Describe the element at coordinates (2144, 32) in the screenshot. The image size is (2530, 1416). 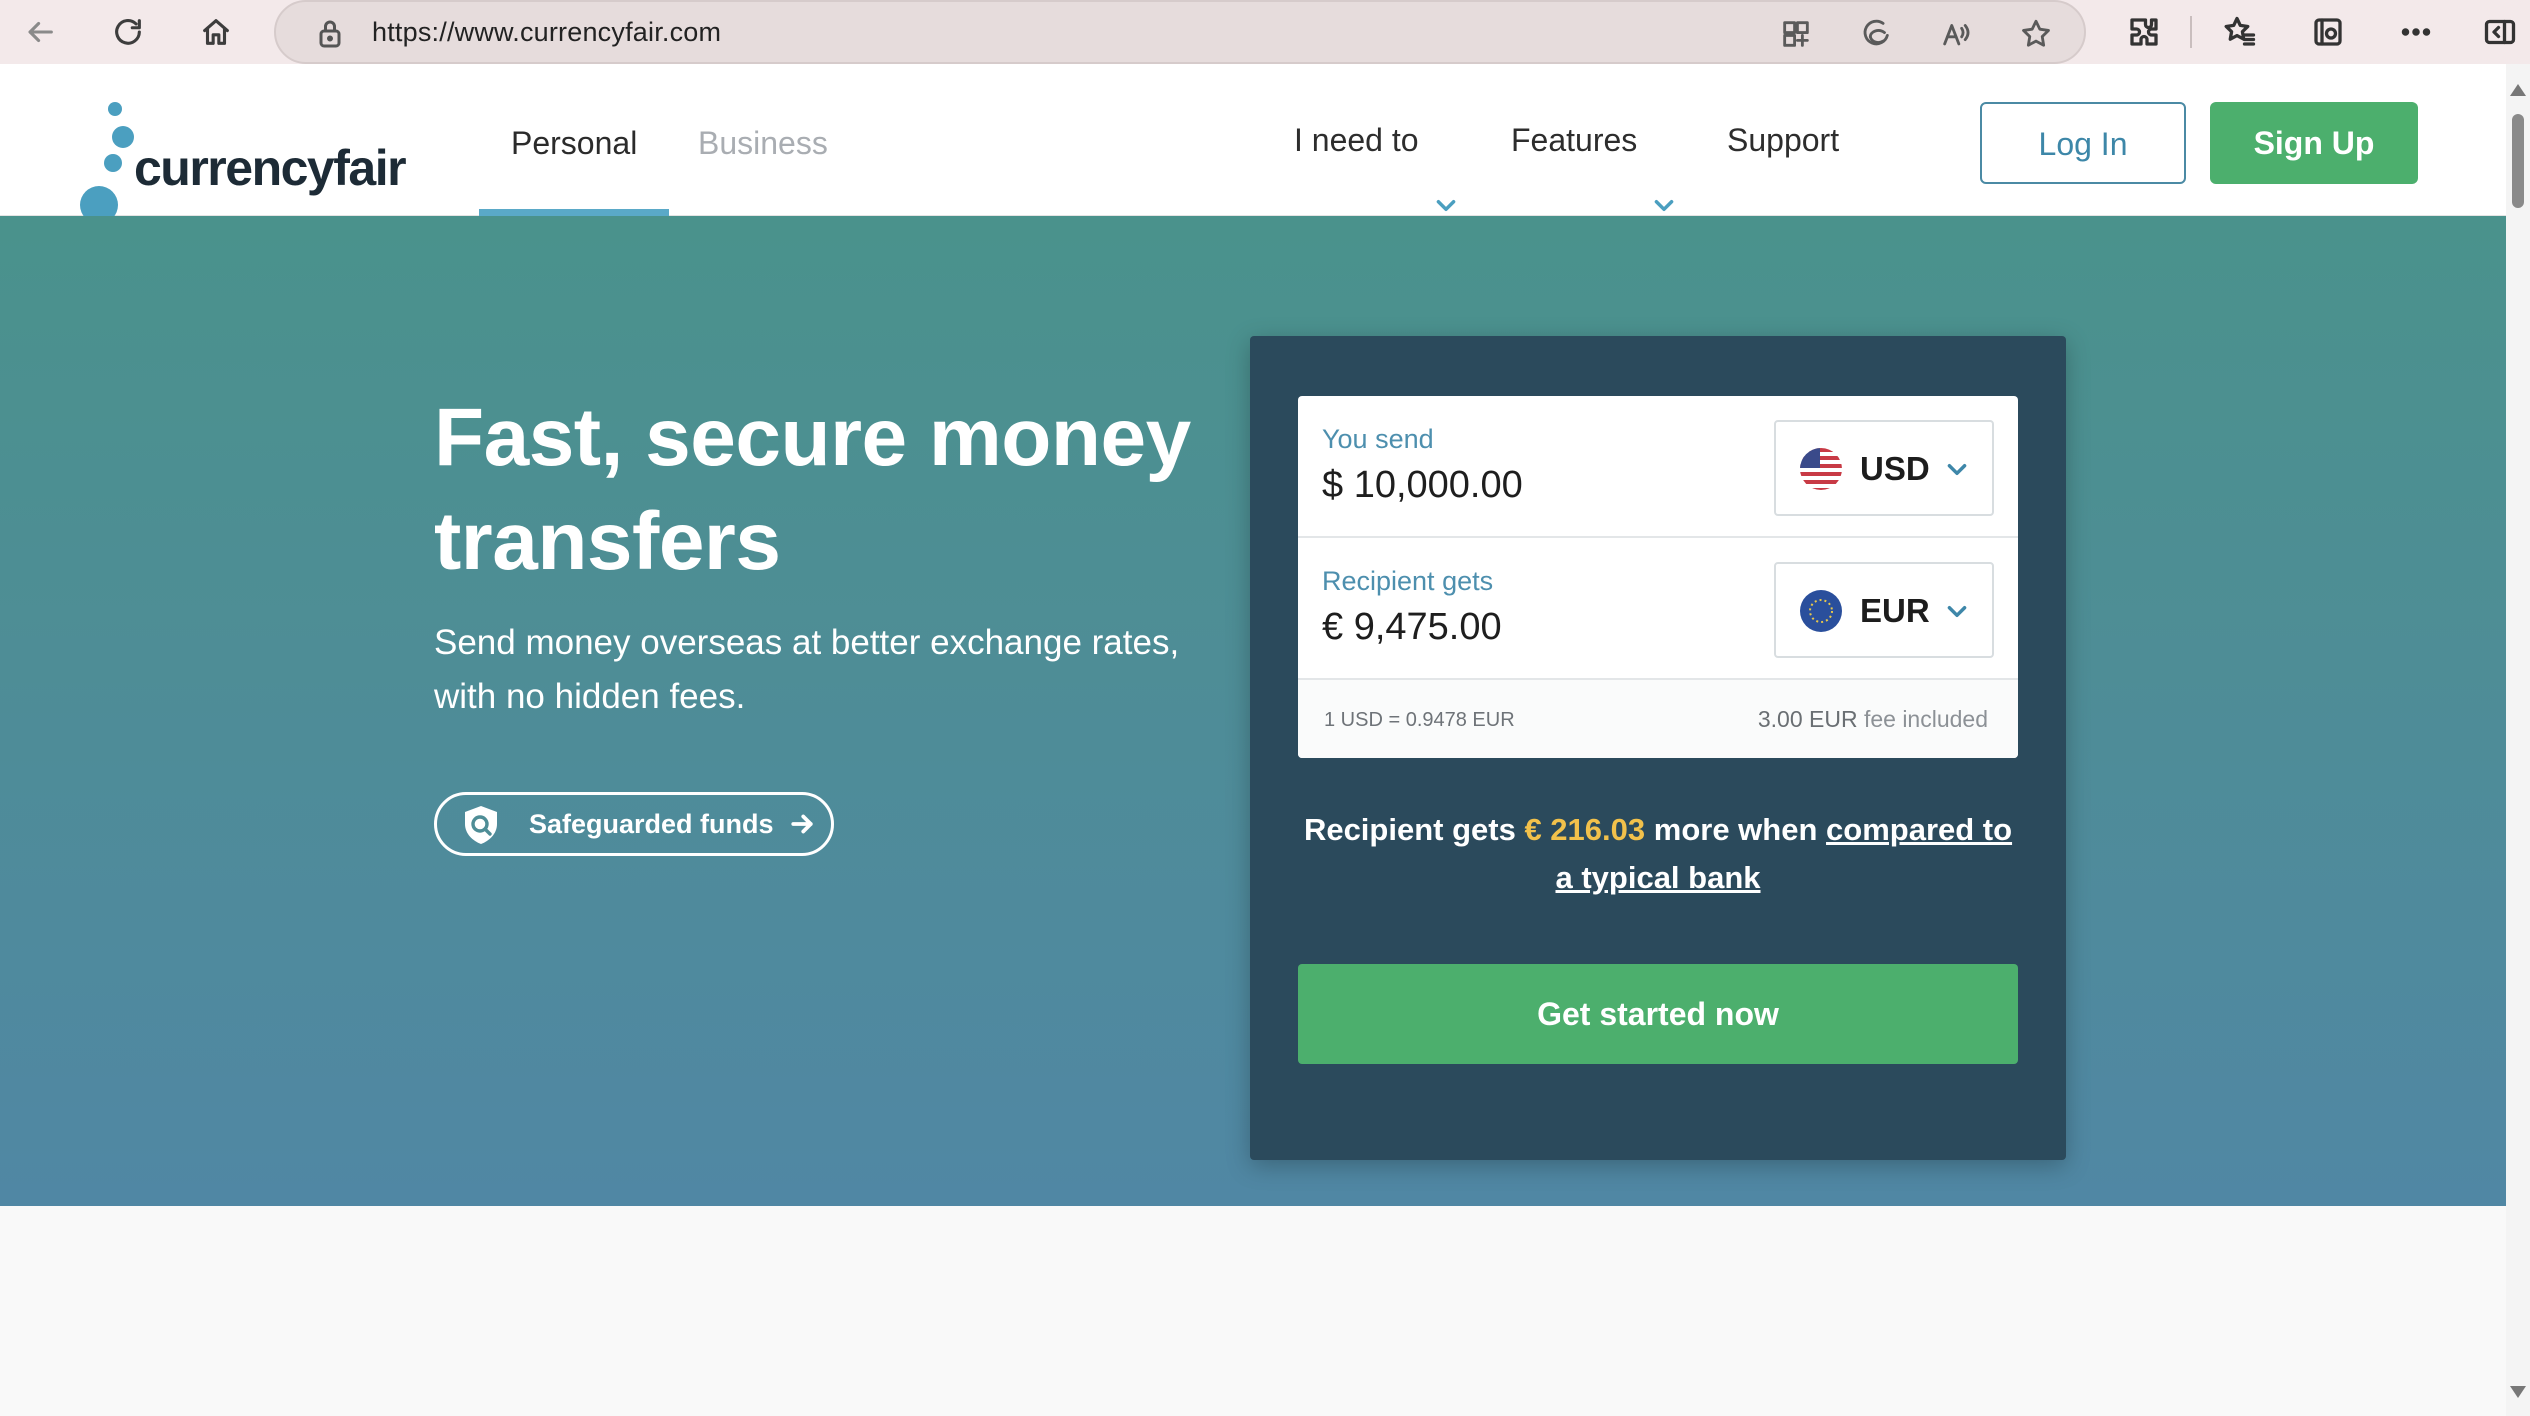
I see `extensions-icon` at that location.